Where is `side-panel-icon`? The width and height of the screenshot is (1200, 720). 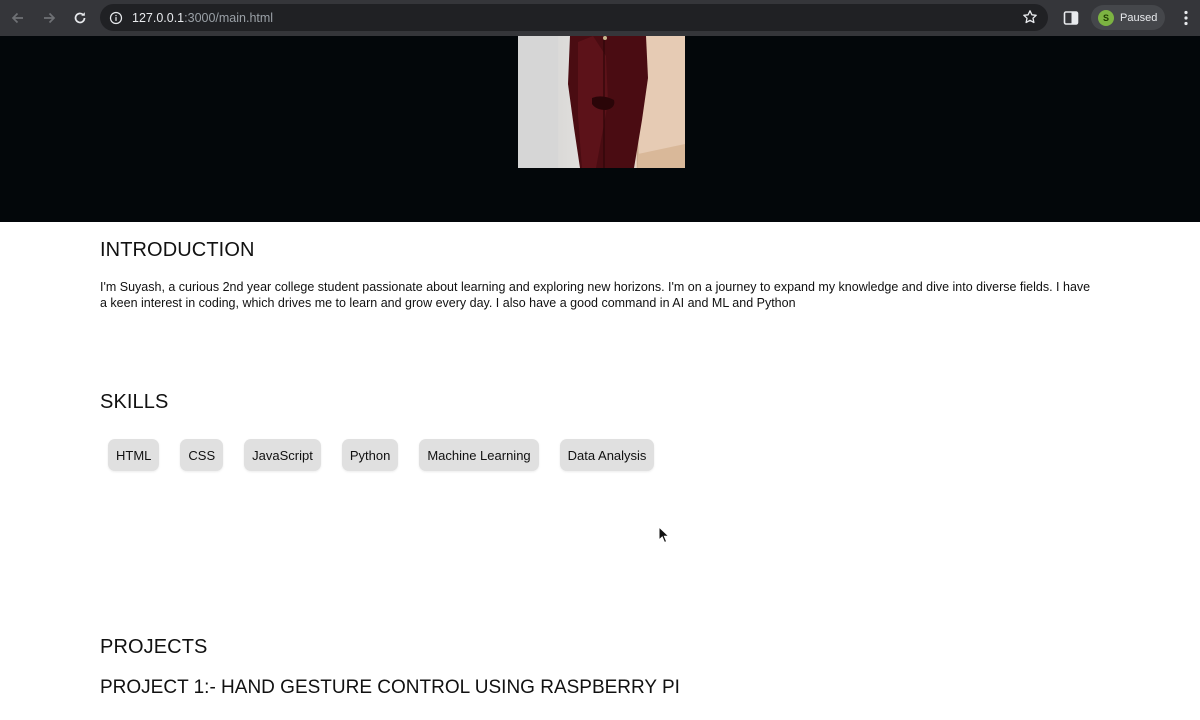 side-panel-icon is located at coordinates (1071, 18).